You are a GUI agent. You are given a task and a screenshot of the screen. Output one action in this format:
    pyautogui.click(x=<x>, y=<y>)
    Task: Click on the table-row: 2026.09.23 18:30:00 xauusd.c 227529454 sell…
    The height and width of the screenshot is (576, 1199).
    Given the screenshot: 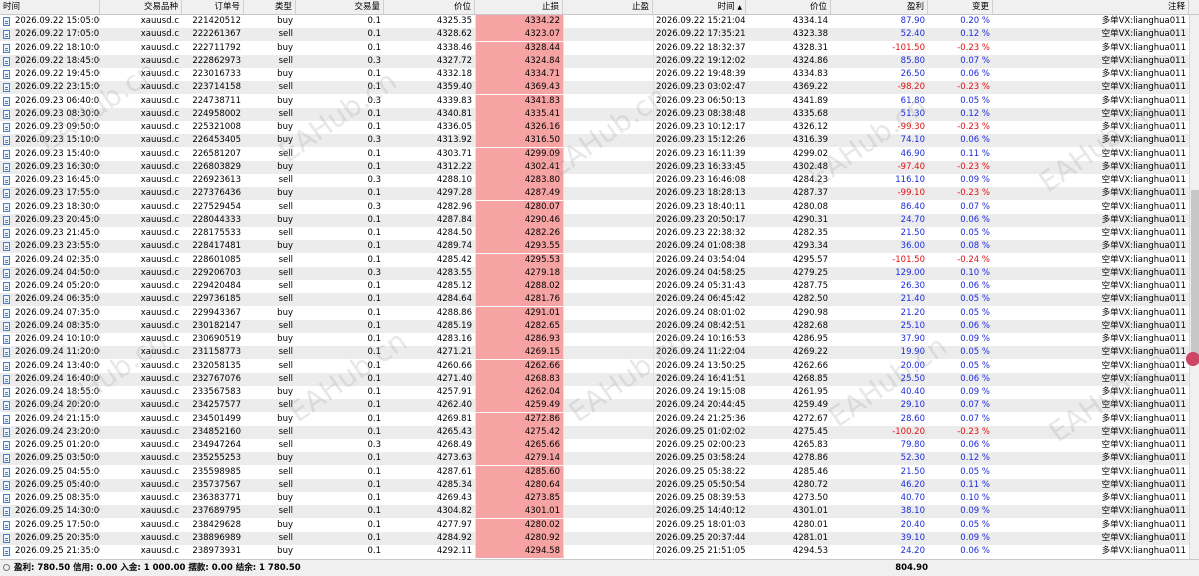 What is the action you would take?
    pyautogui.click(x=594, y=207)
    